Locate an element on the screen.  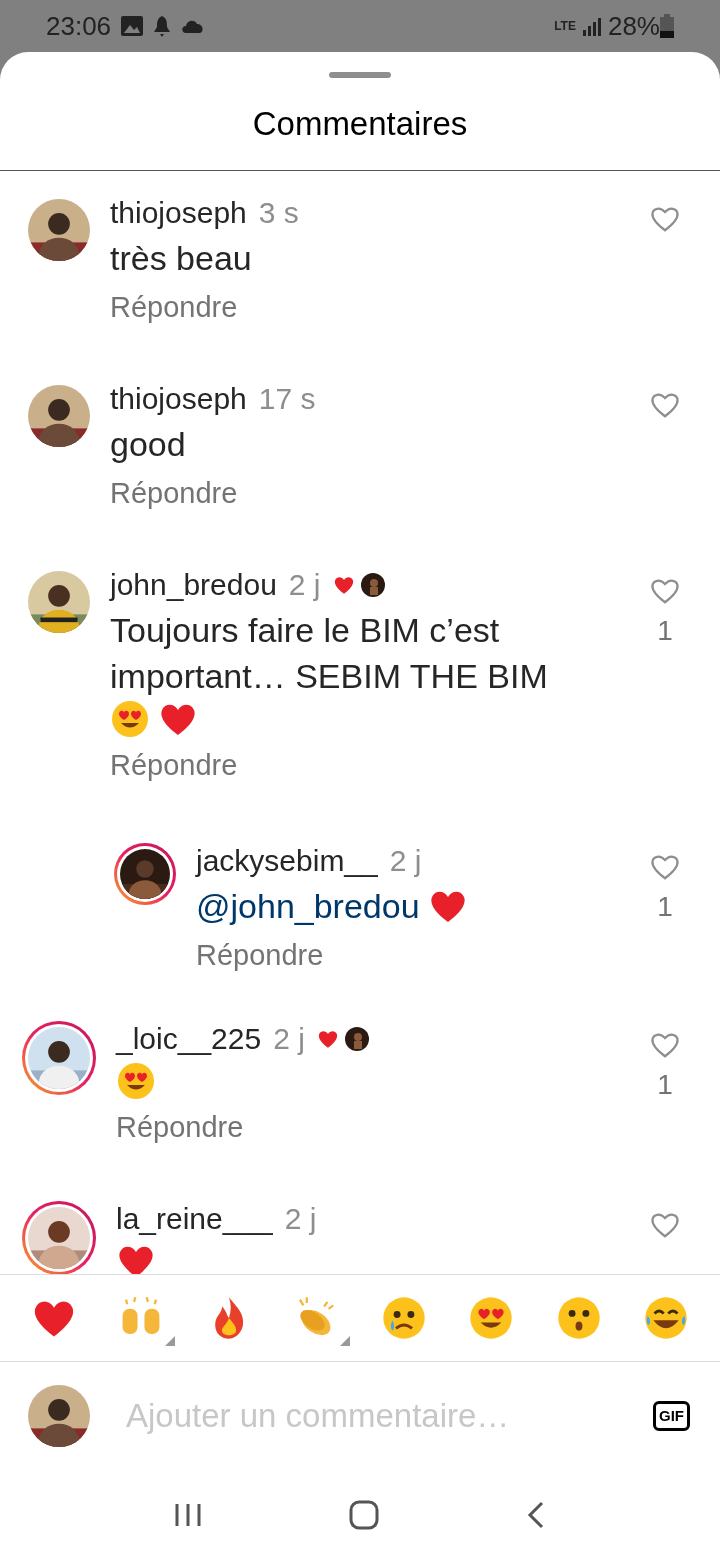
cloud-icon is located at coordinates (193, 26).